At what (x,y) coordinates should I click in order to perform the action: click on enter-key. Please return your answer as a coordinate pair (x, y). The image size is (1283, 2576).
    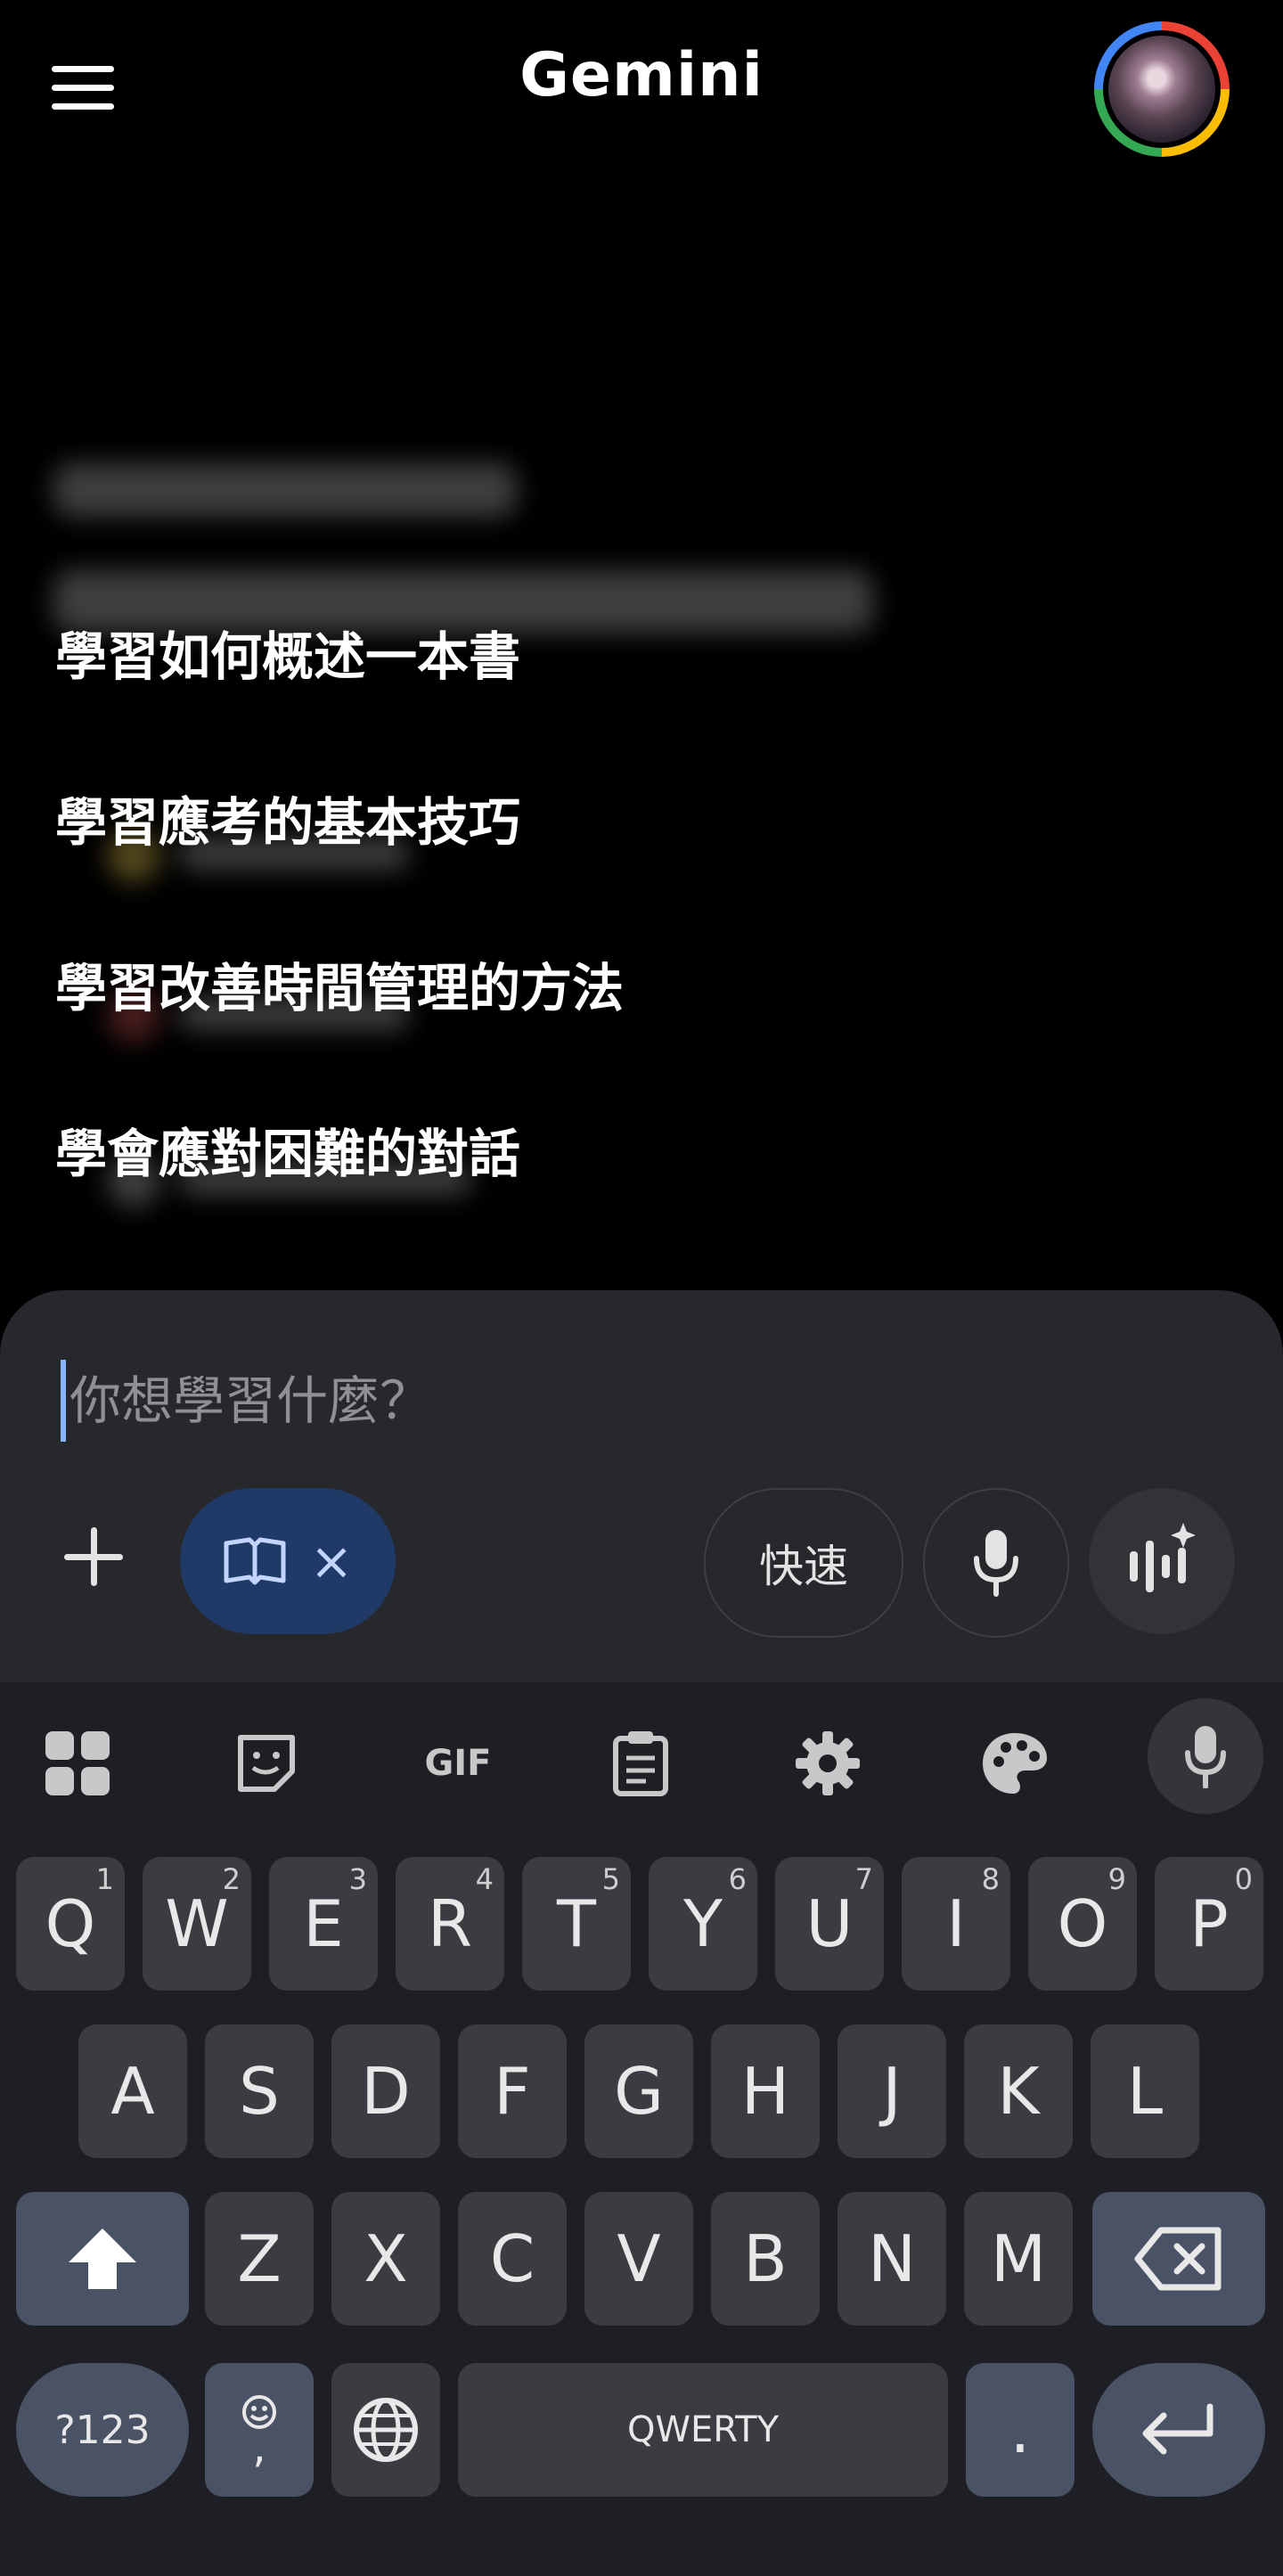
    Looking at the image, I should click on (1178, 2430).